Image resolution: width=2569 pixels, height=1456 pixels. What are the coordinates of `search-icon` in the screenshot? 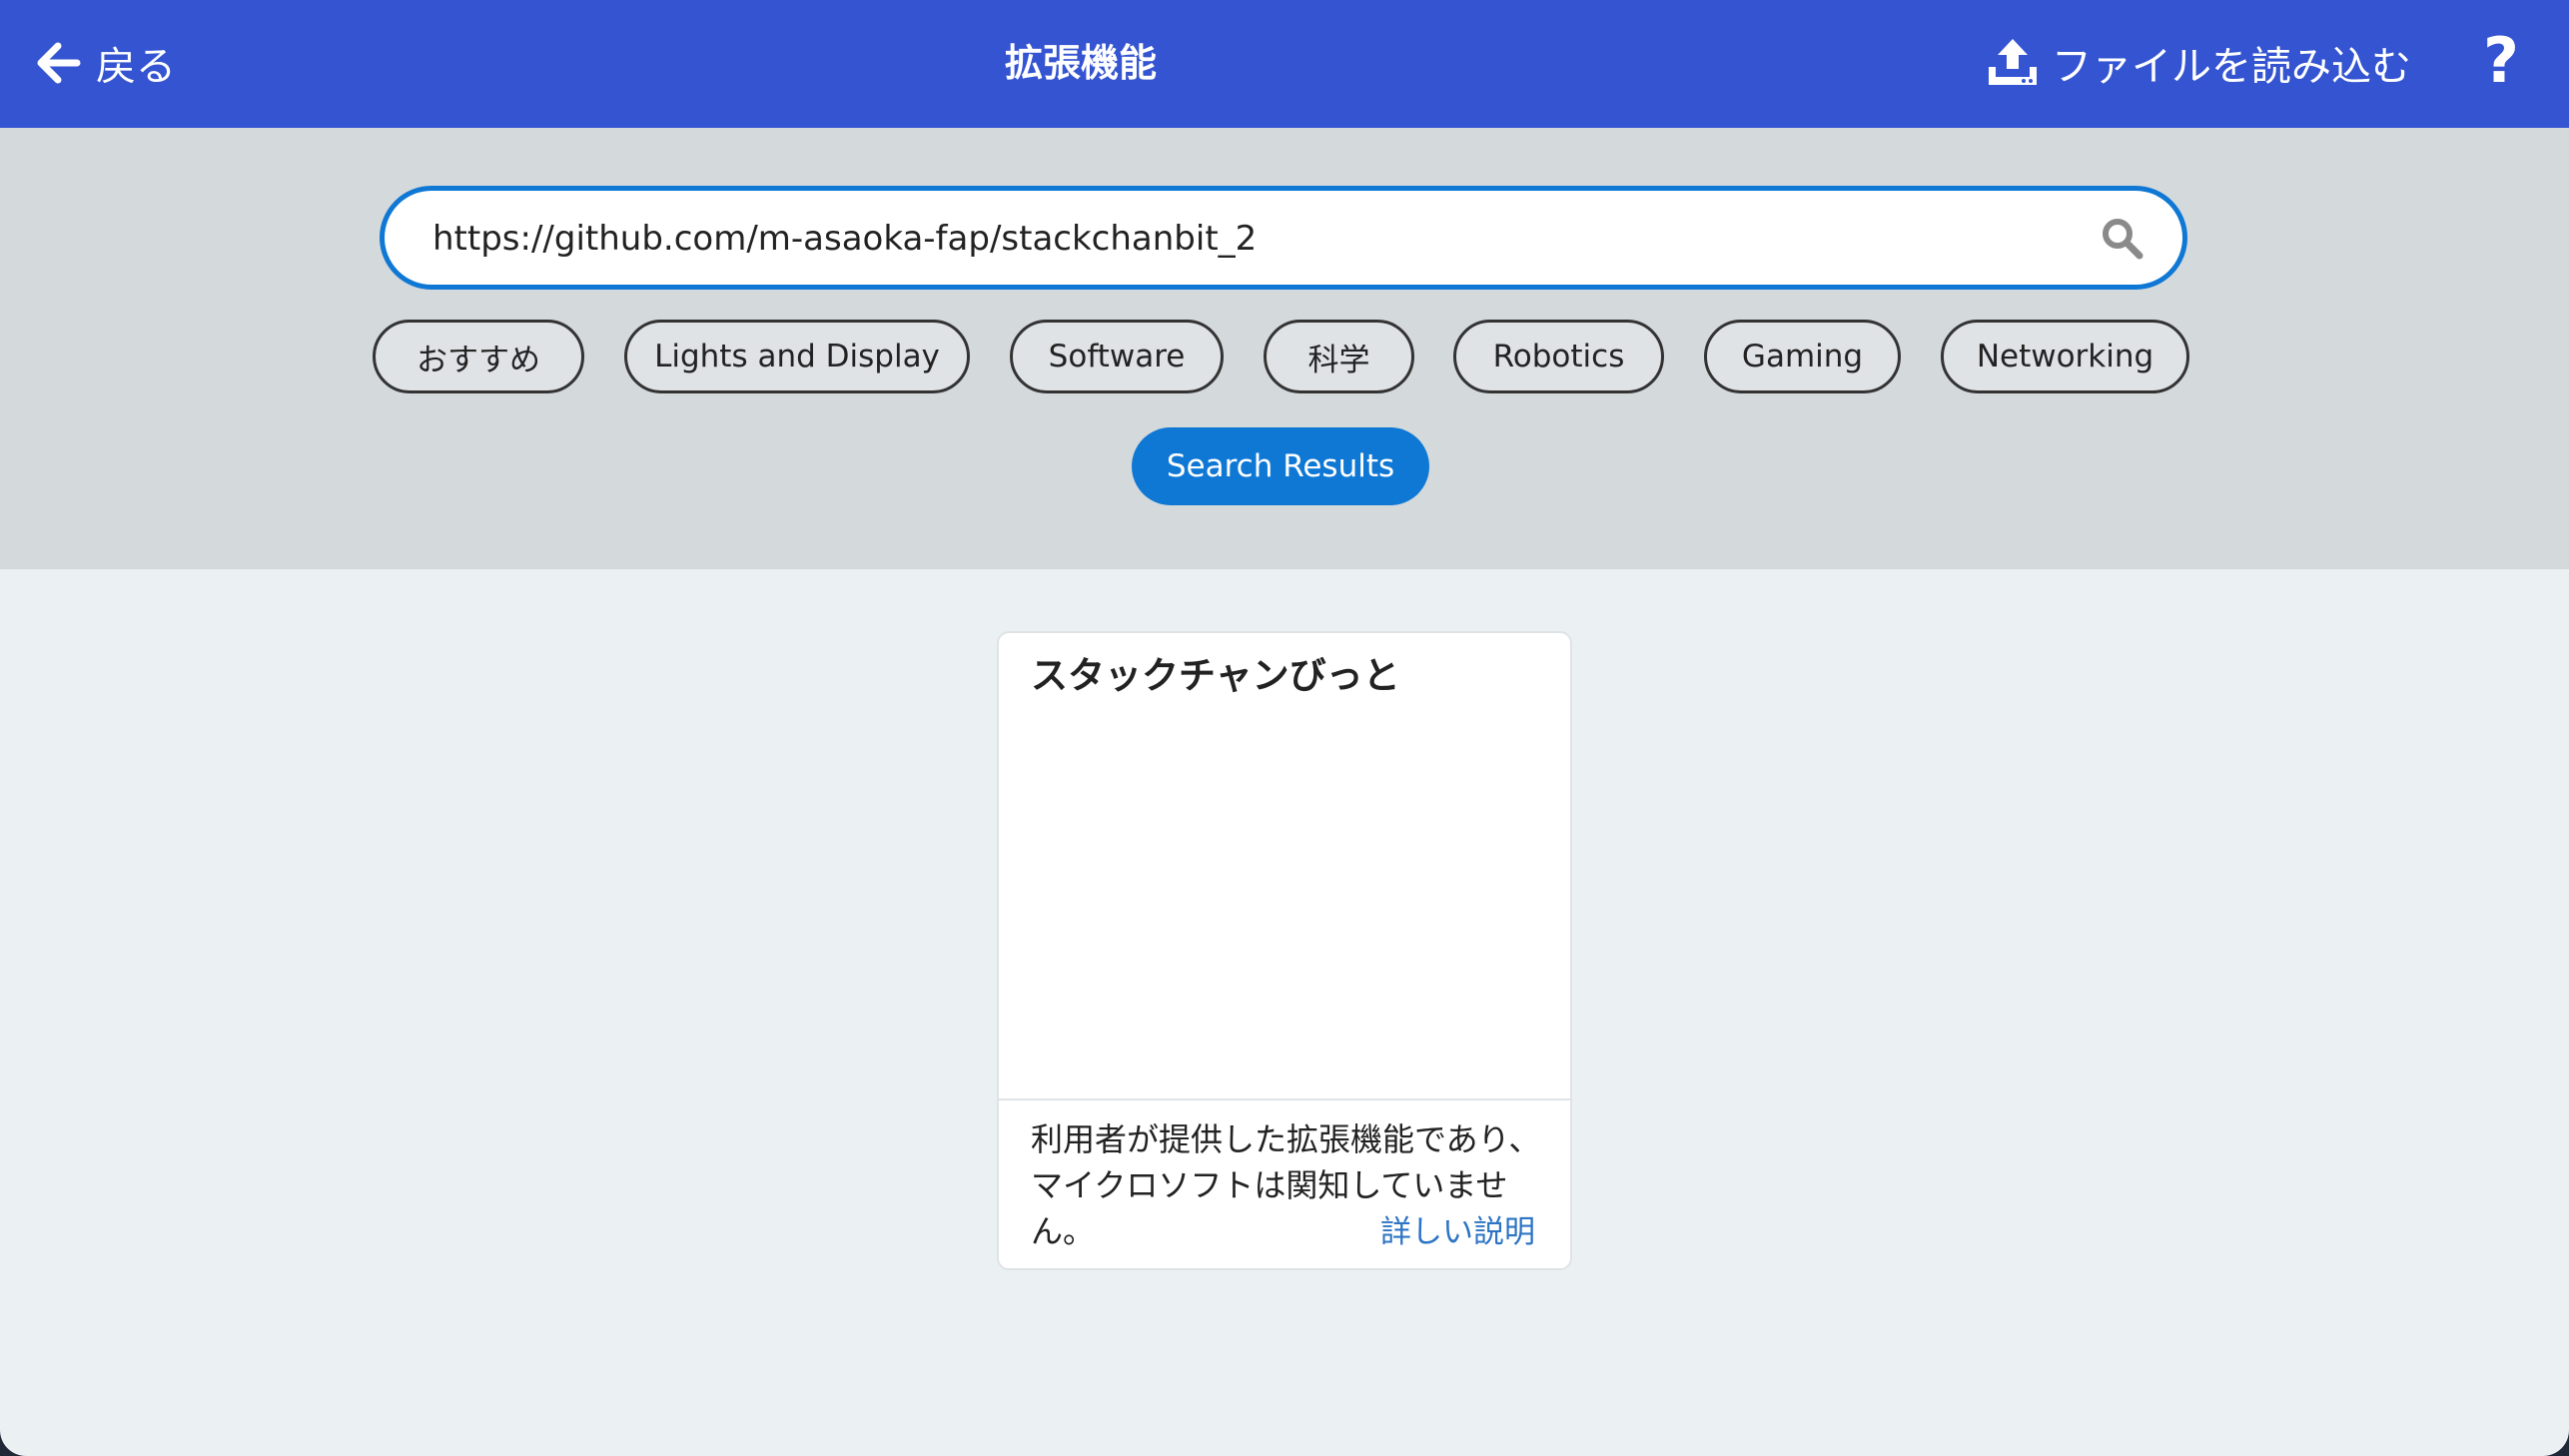 It's located at (2122, 238).